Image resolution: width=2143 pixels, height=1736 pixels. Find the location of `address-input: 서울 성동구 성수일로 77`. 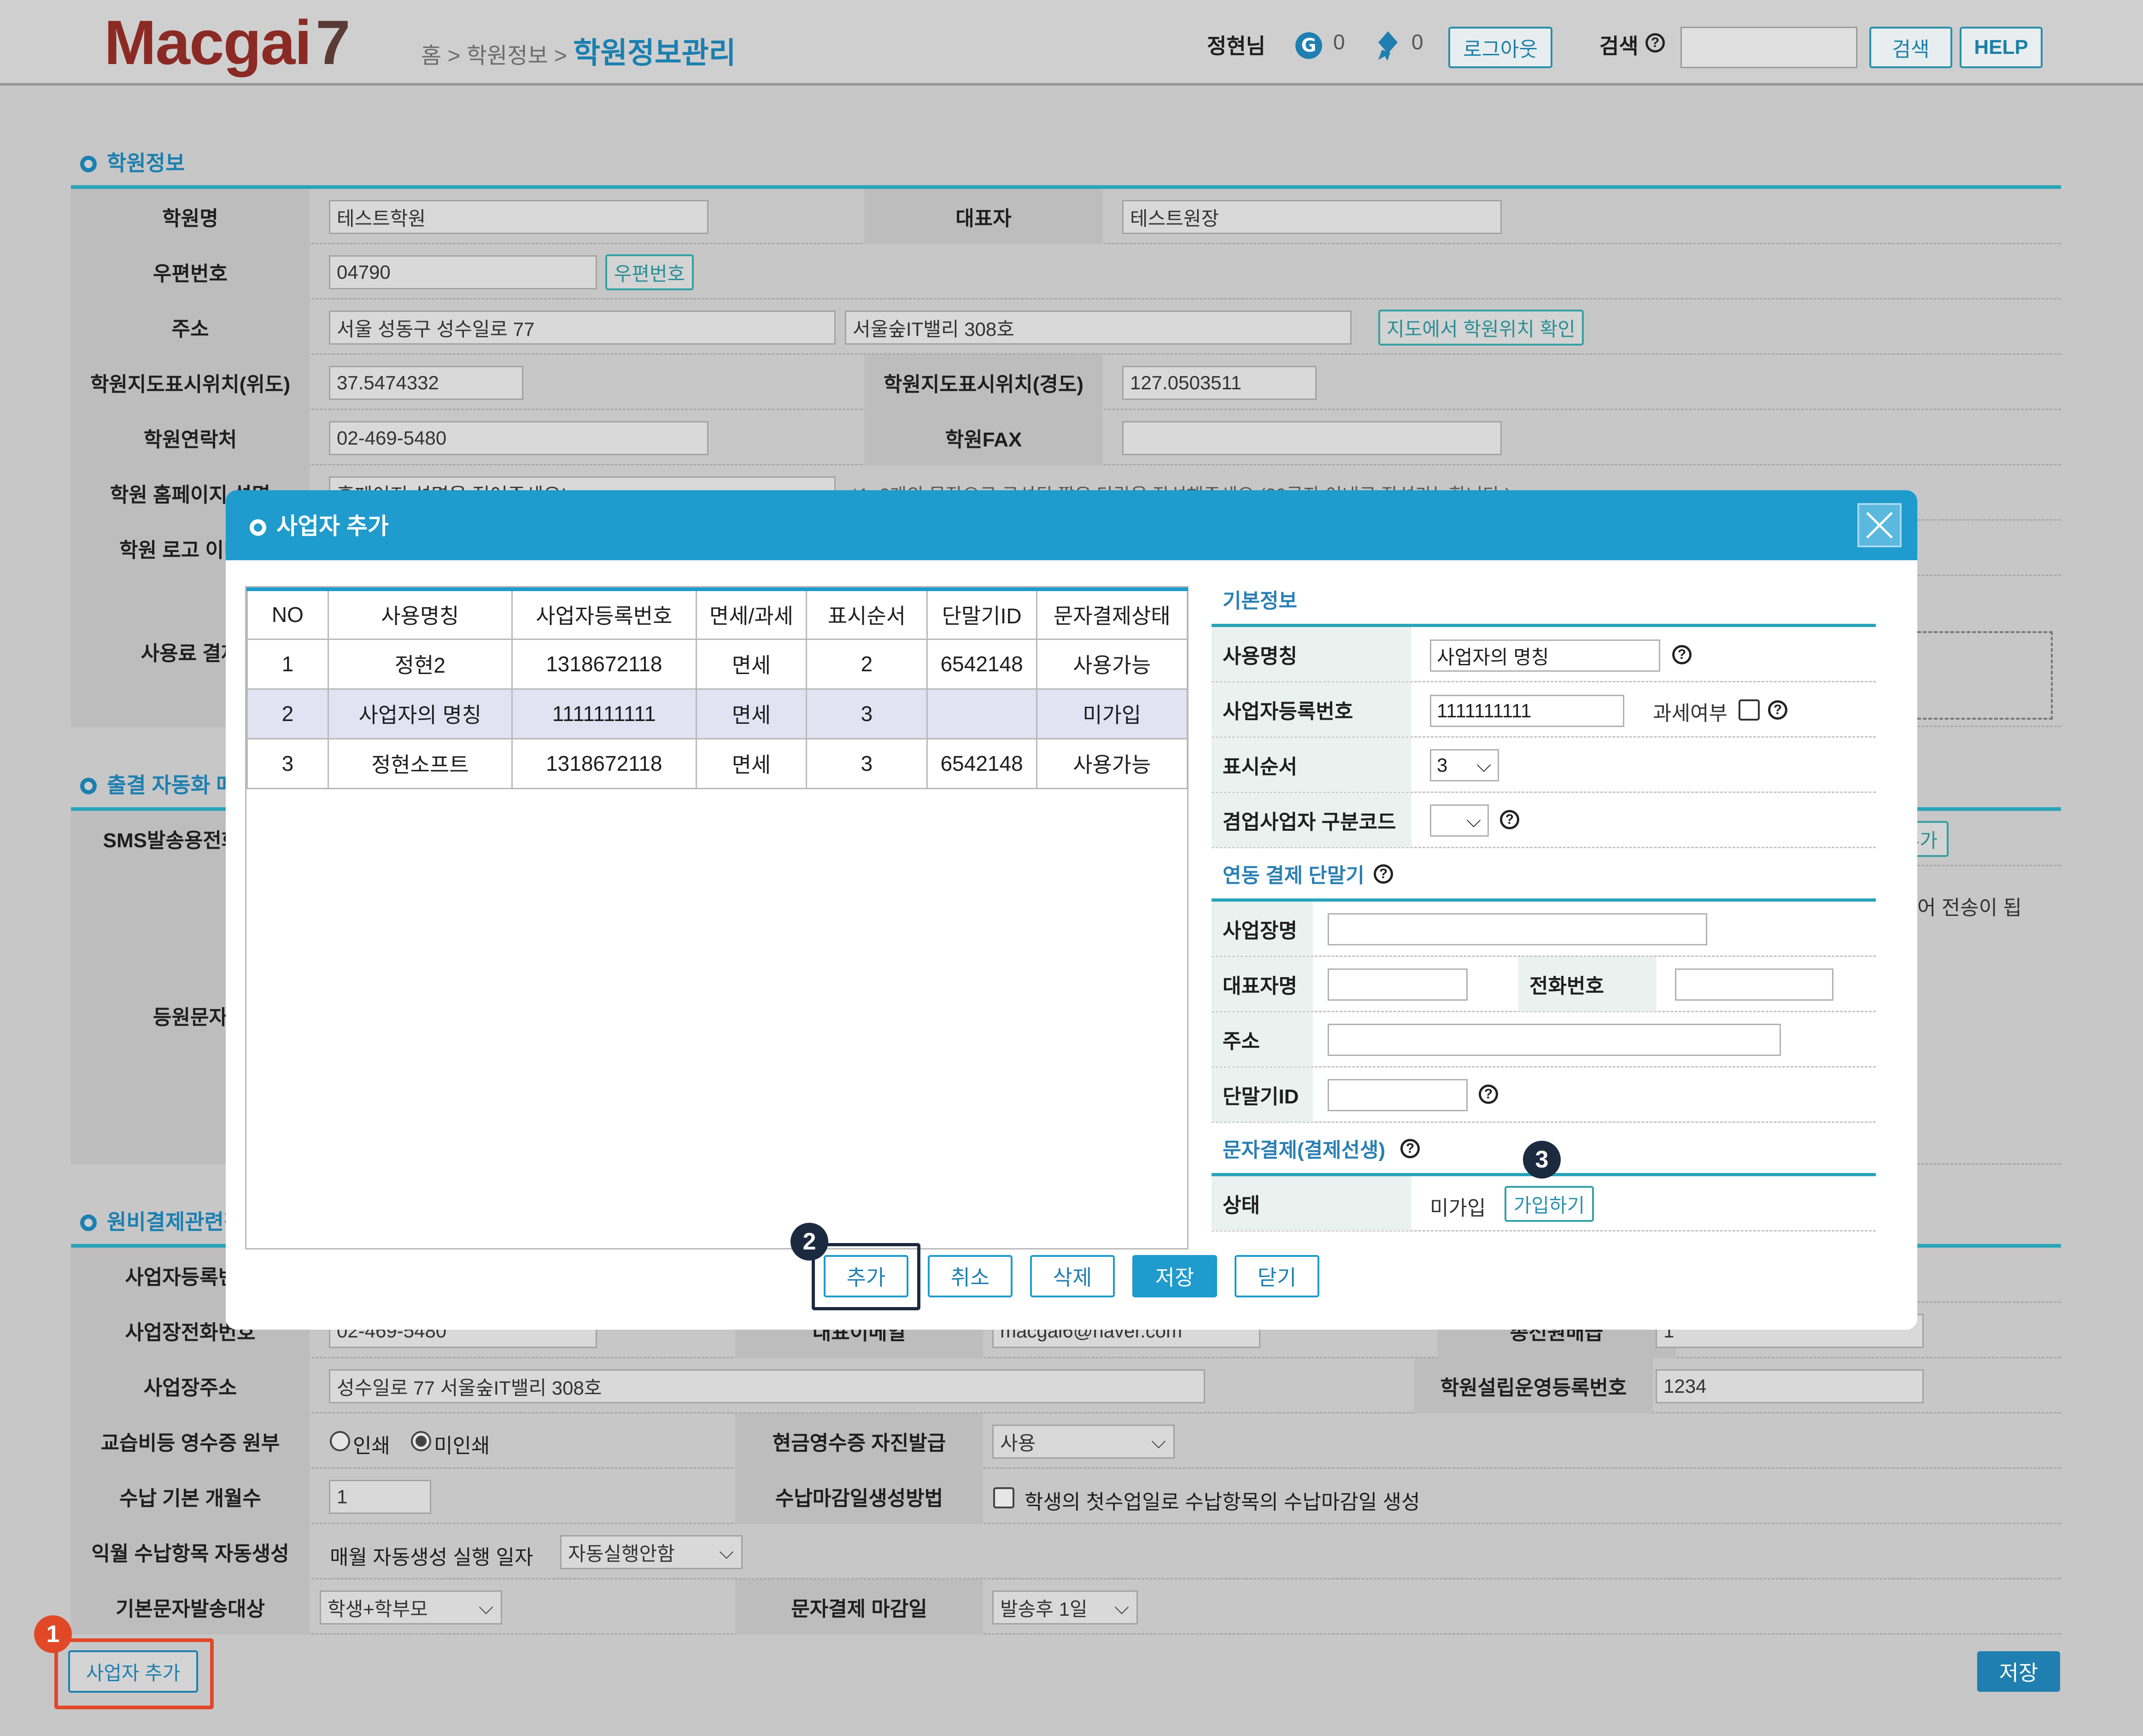

address-input: 서울 성동구 성수일로 77 is located at coordinates (582, 328).